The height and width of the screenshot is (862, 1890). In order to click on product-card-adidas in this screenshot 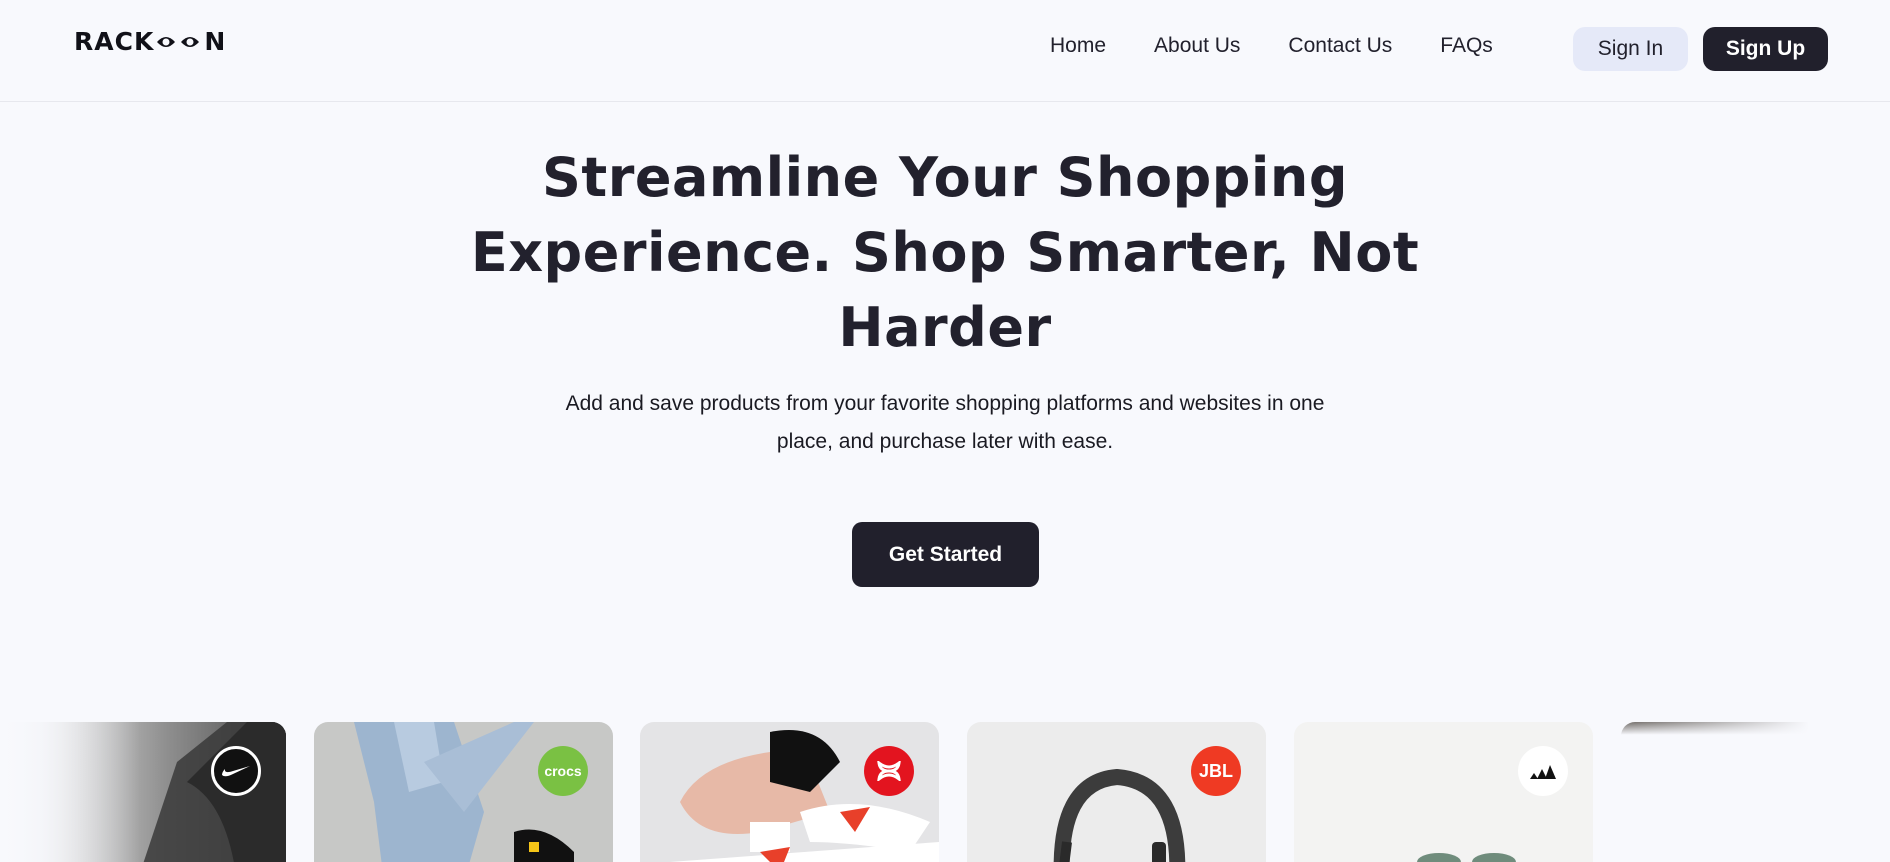, I will do `click(1443, 792)`.